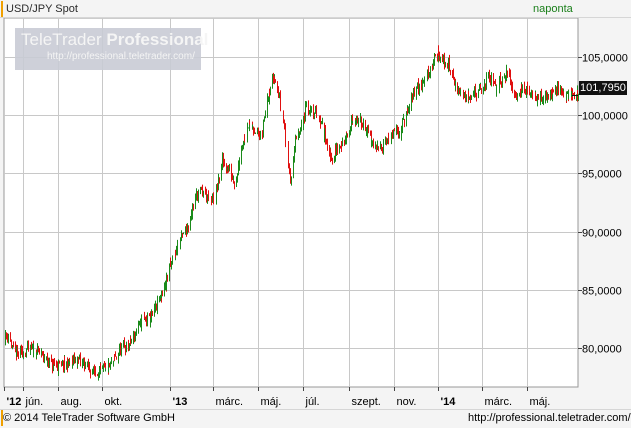  What do you see at coordinates (121, 56) in the screenshot?
I see `watermark-url: http://professional.teletrader.com/` at bounding box center [121, 56].